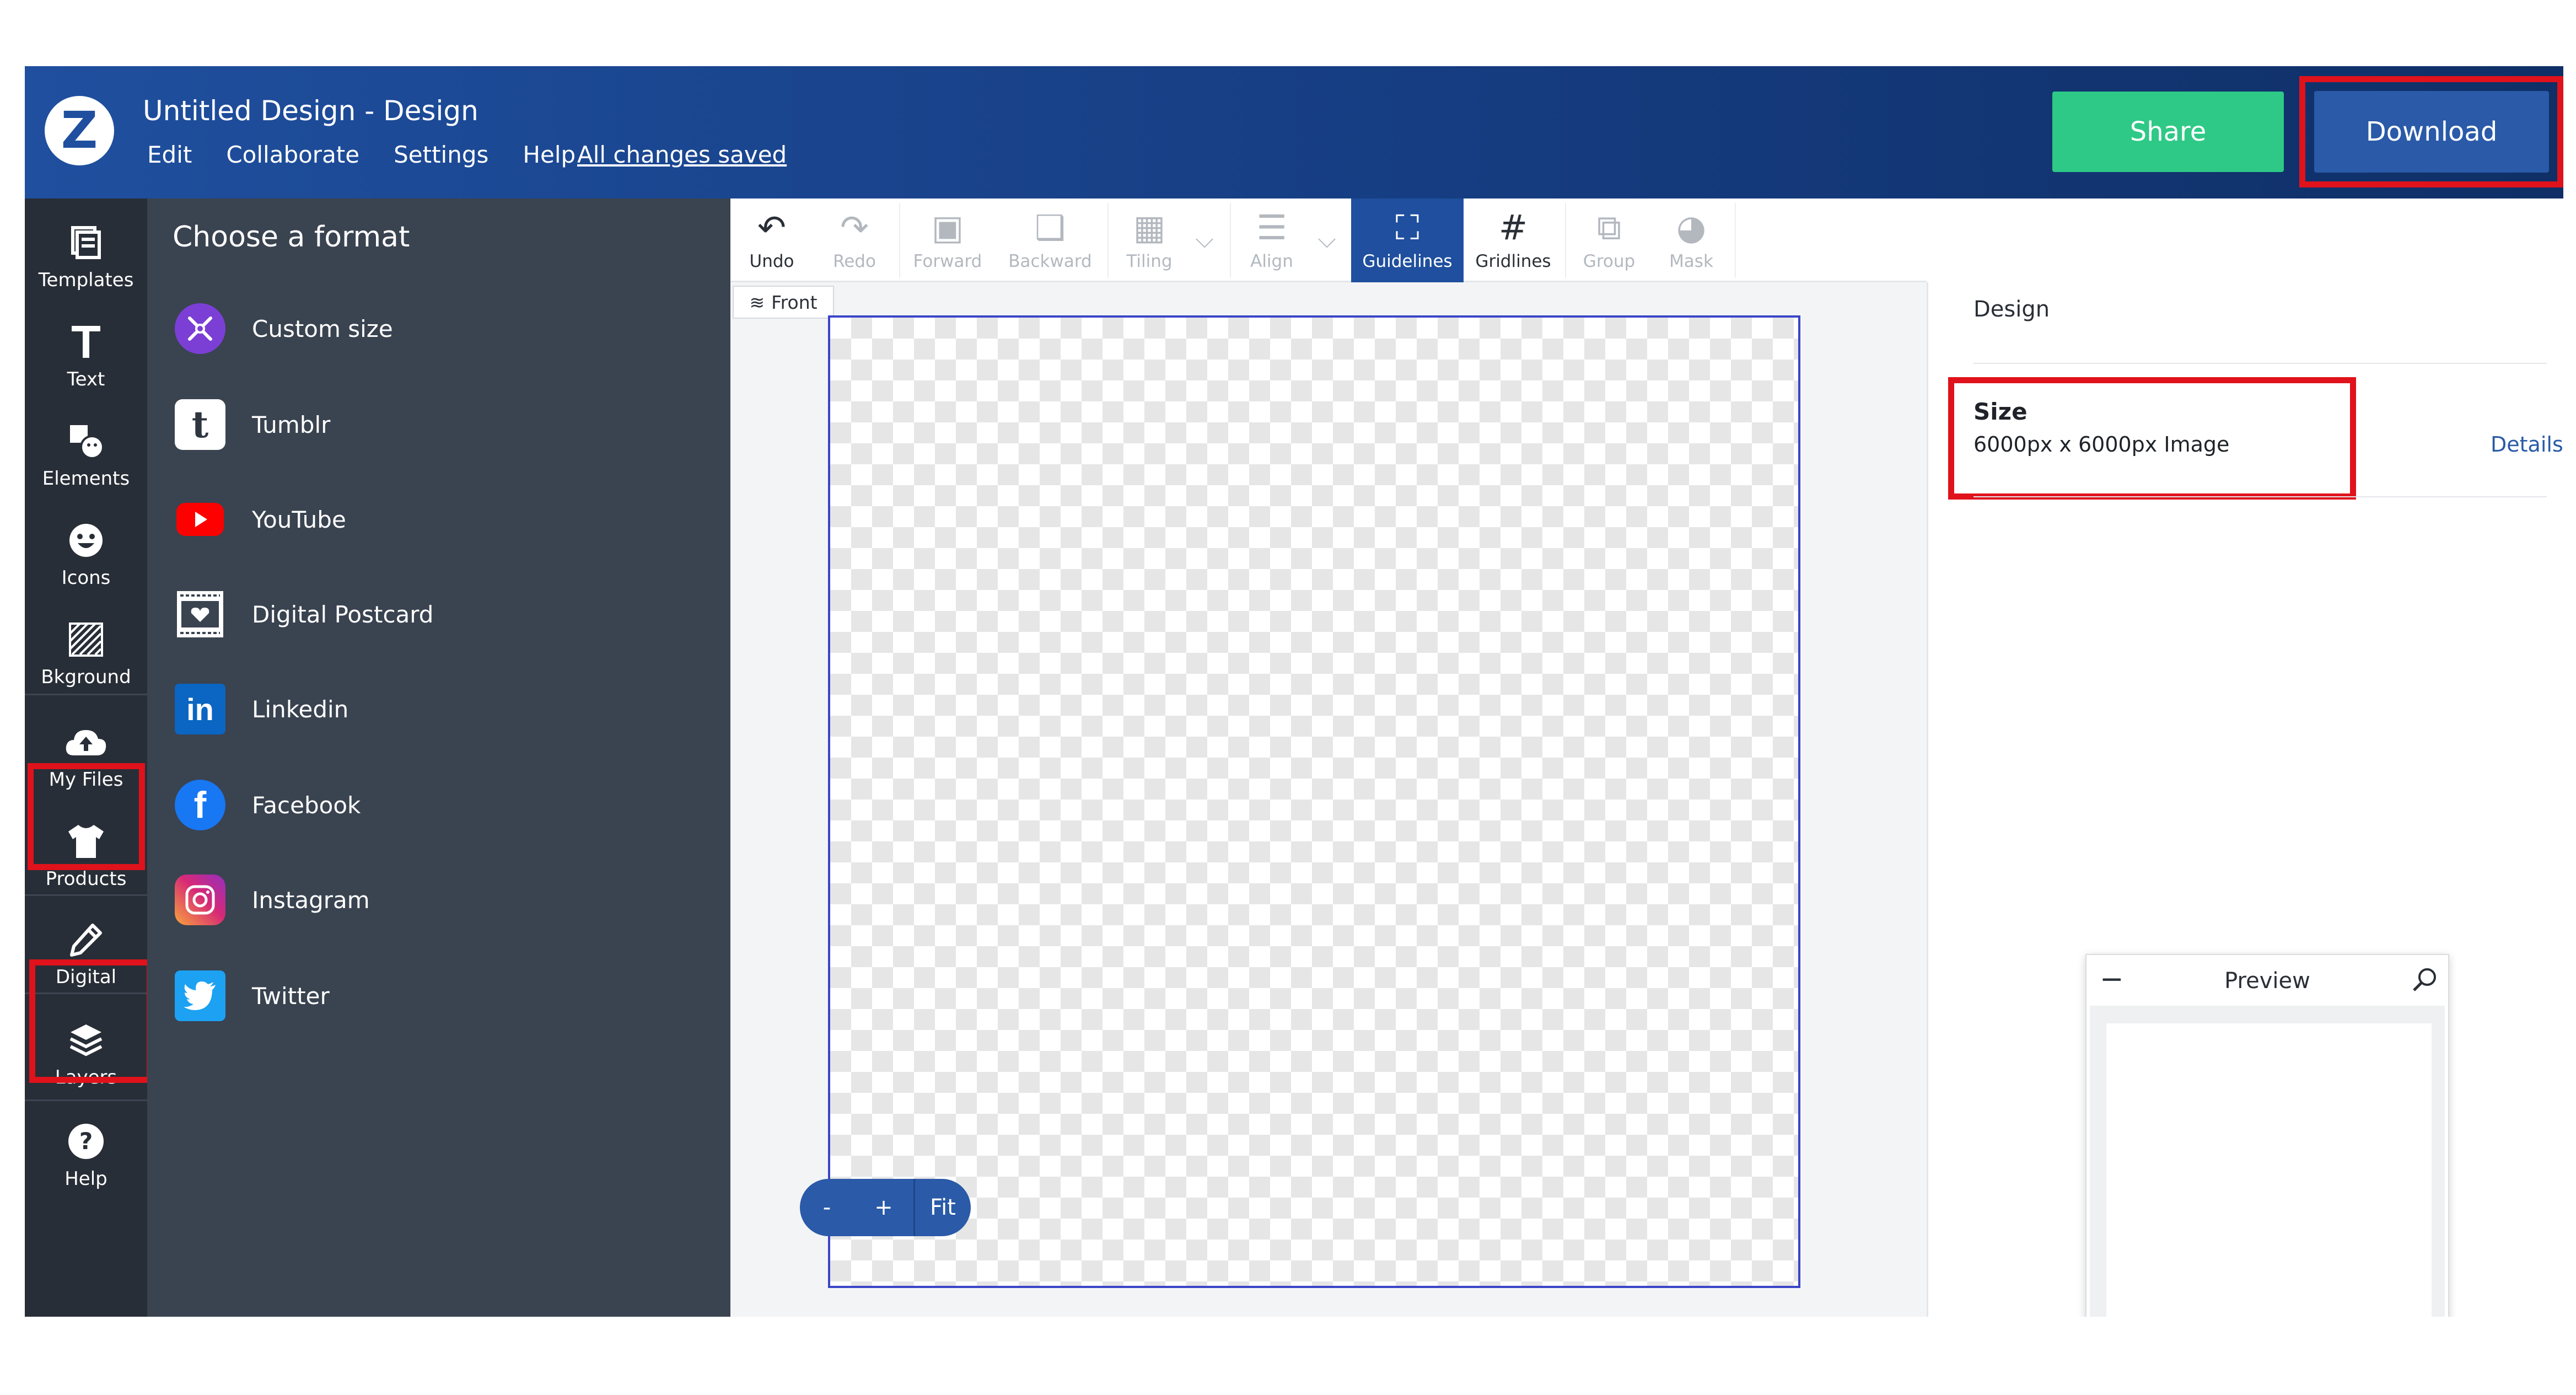  I want to click on preview-header: − Preview, so click(2267, 980).